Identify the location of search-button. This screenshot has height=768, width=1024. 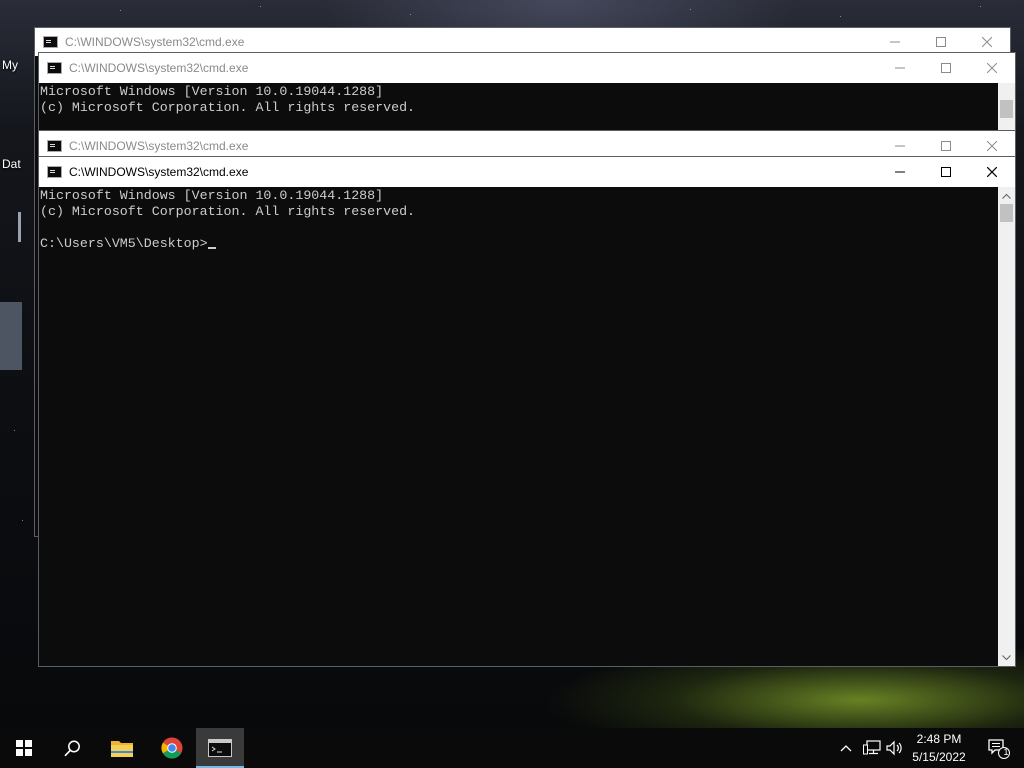
(72, 748).